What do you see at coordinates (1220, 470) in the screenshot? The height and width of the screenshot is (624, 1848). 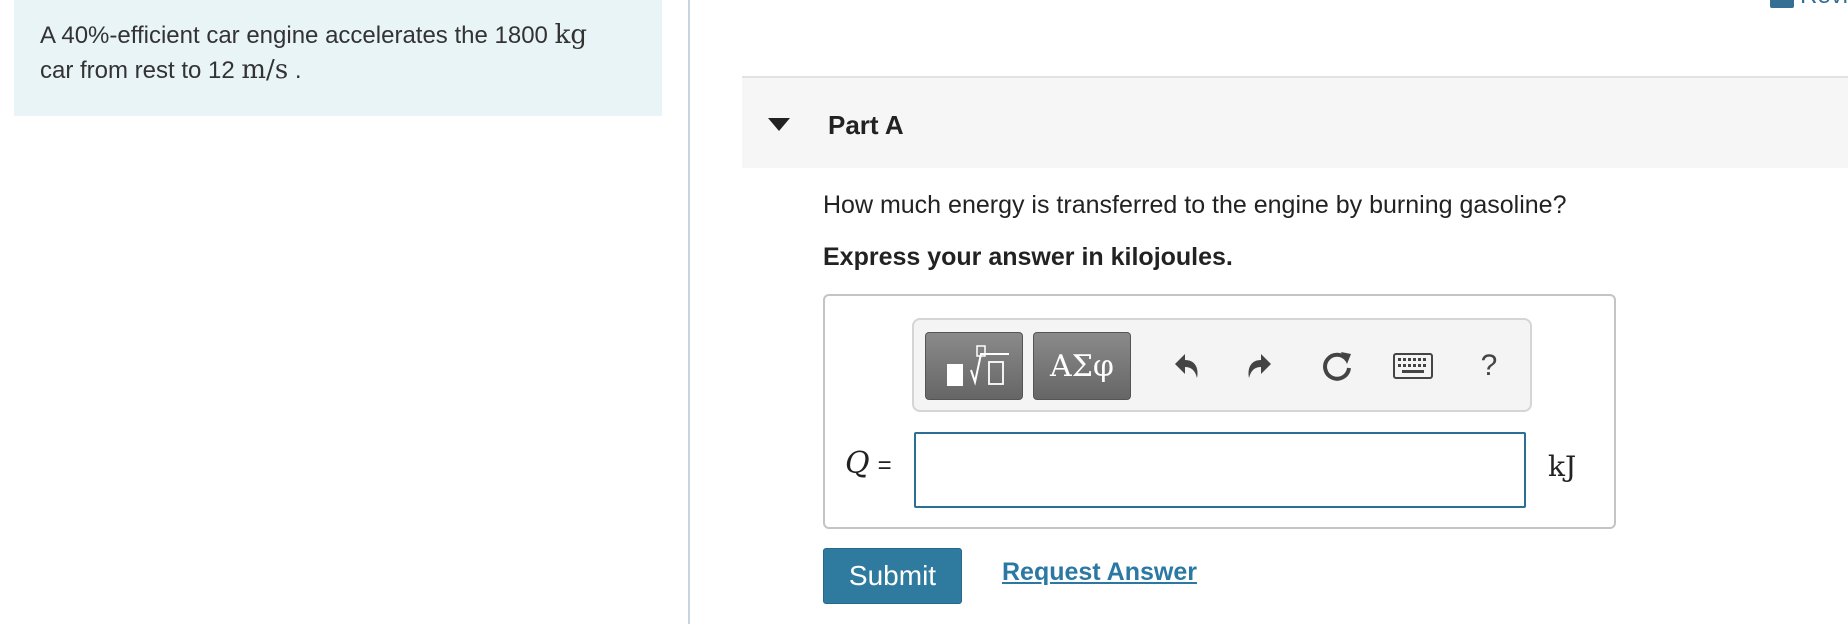 I see `answer-input` at bounding box center [1220, 470].